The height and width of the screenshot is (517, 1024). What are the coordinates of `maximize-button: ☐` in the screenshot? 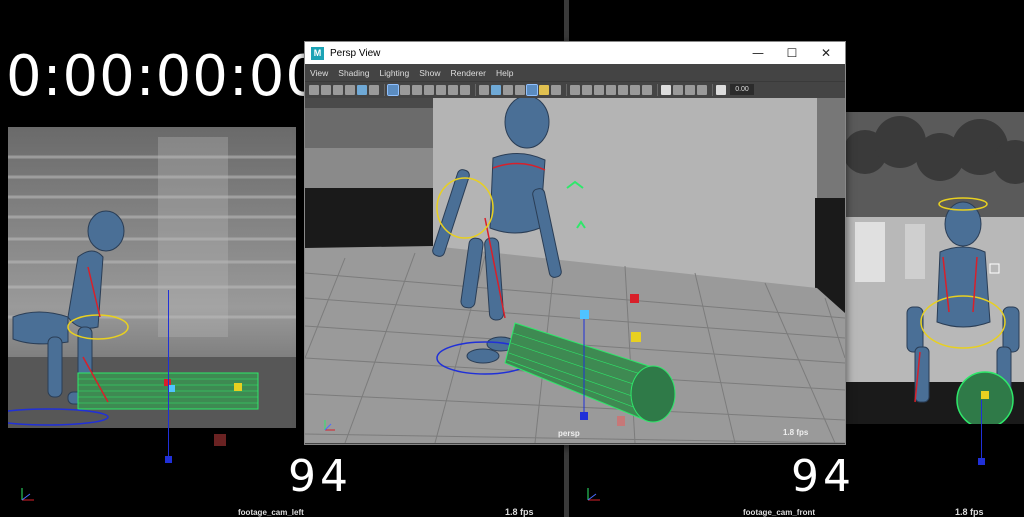 It's located at (792, 53).